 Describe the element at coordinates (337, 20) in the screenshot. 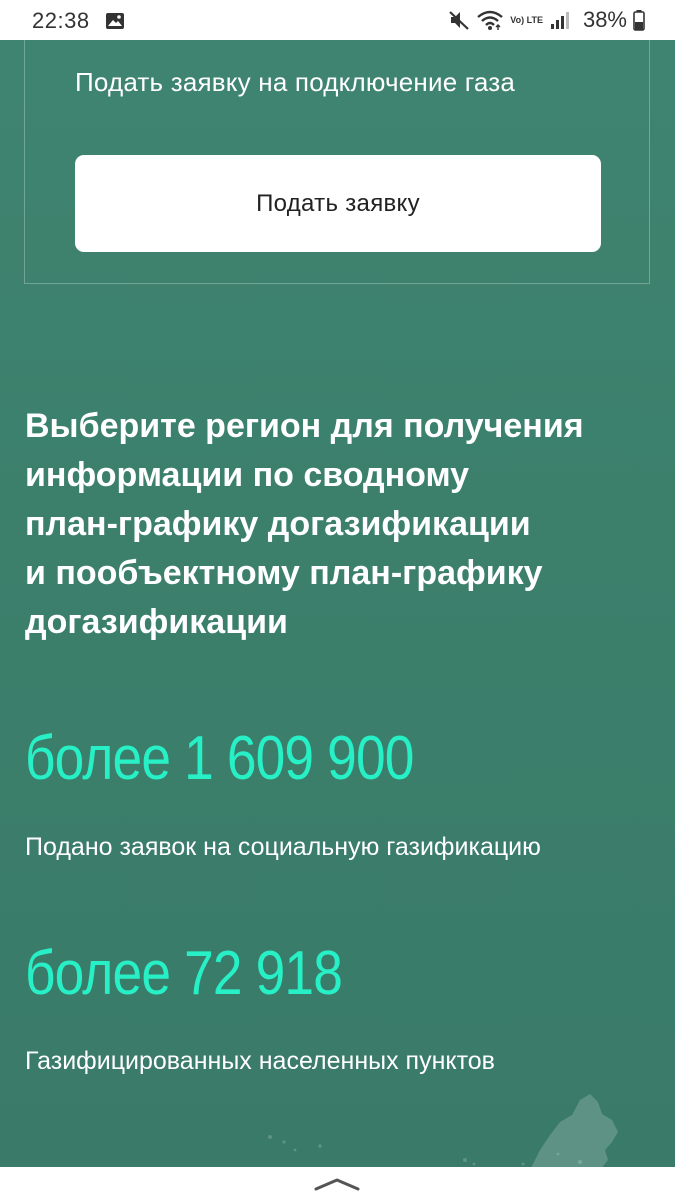

I see `status-bar: 22:38 Vo) LTE 38%` at that location.